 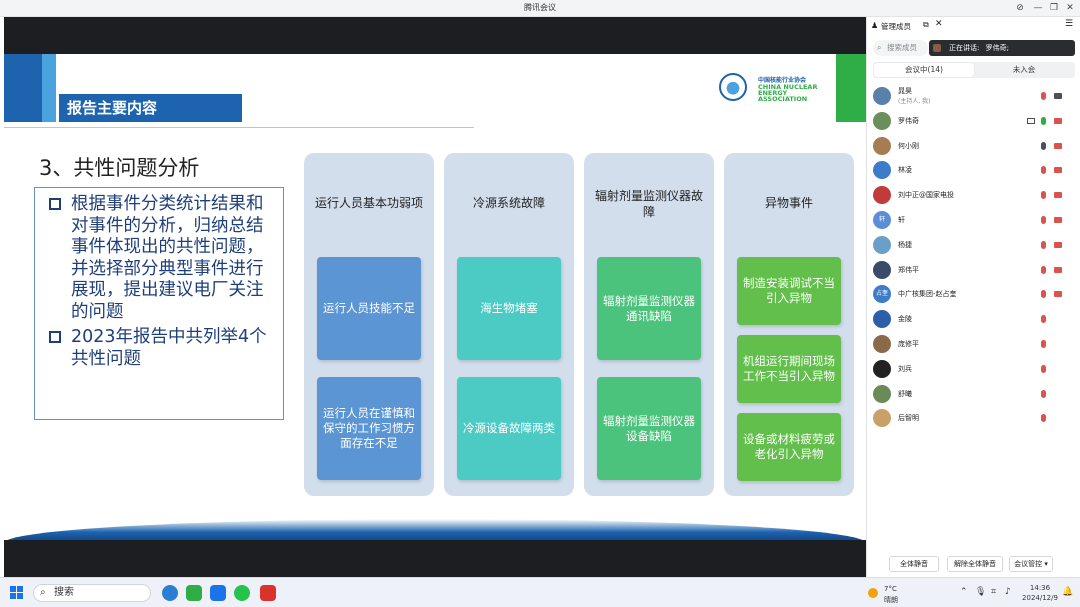 I want to click on member-name: 轩, so click(x=901, y=220).